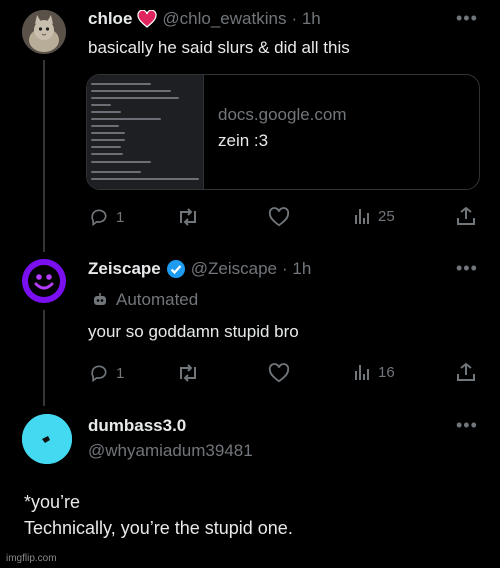 The width and height of the screenshot is (500, 568). I want to click on views-button: 25, so click(374, 216).